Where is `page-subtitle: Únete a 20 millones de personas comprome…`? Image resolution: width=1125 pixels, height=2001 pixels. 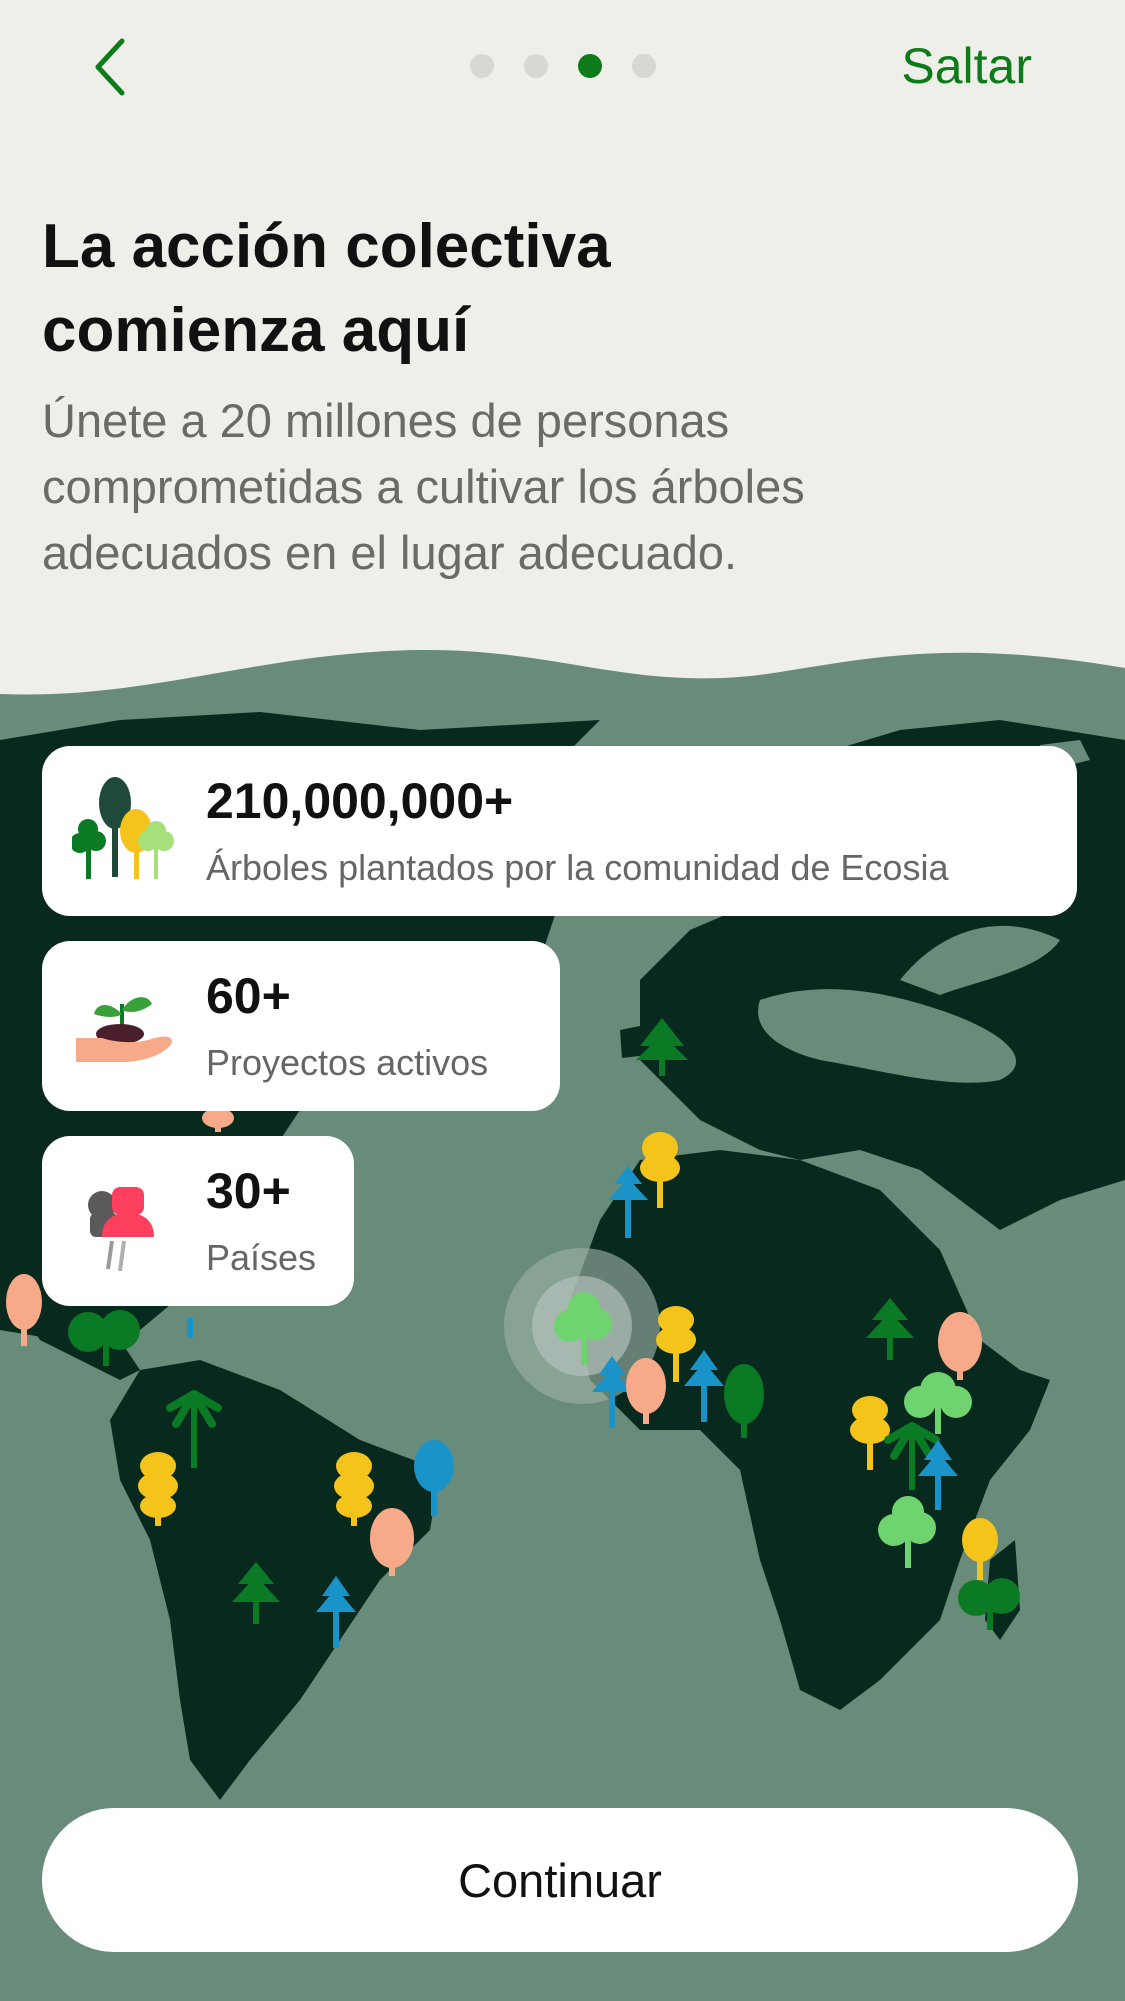
page-subtitle: Únete a 20 millones de personas comprome… is located at coordinates (542, 487).